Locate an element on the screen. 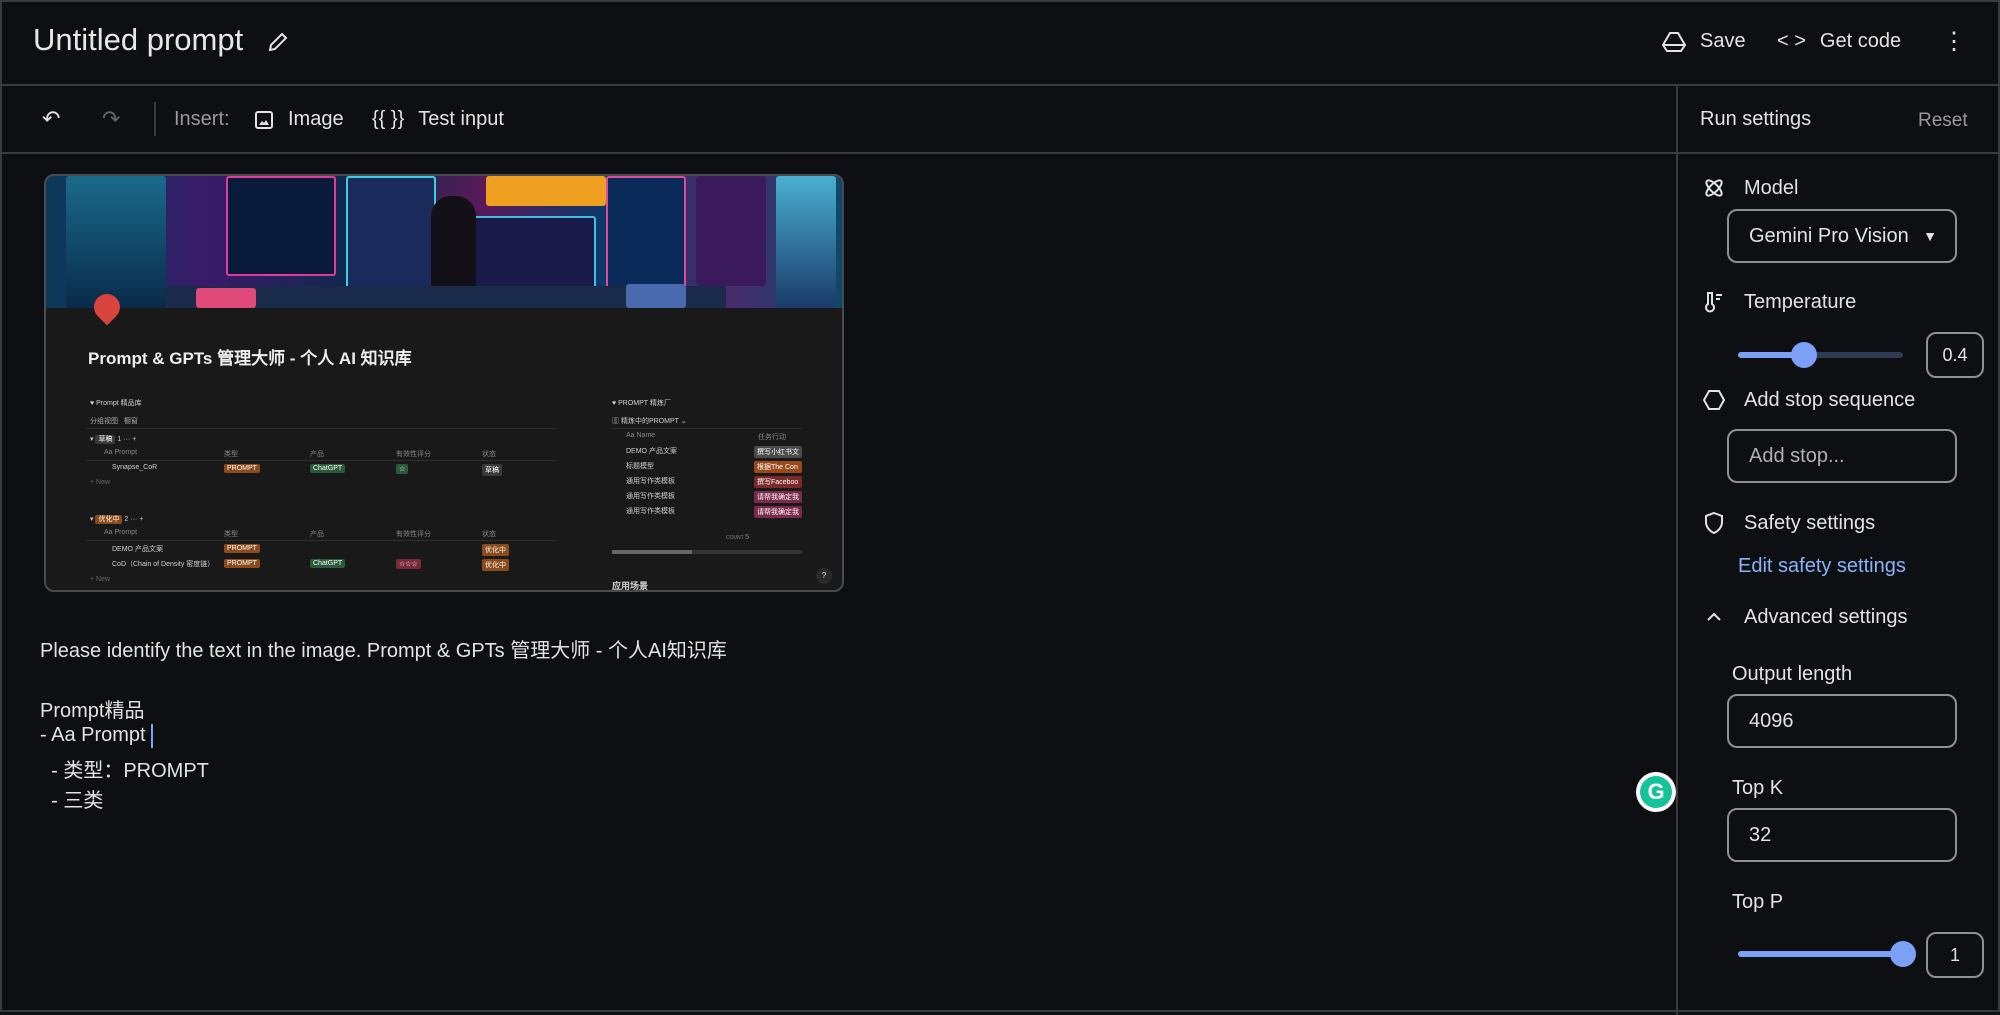 The image size is (2000, 1015). image-icon is located at coordinates (264, 119).